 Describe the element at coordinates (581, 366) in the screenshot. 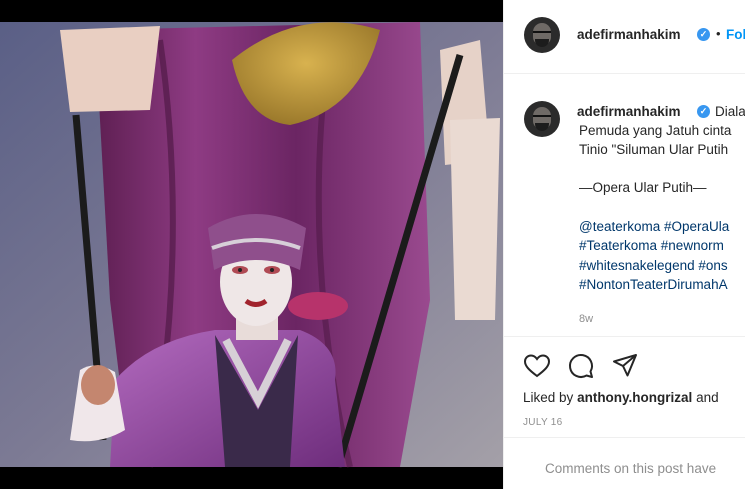

I see `comment-icon` at that location.